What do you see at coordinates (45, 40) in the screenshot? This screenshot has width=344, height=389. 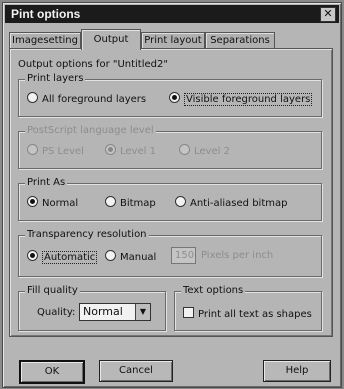 I see `tab-imagesetting: Imagesetting` at bounding box center [45, 40].